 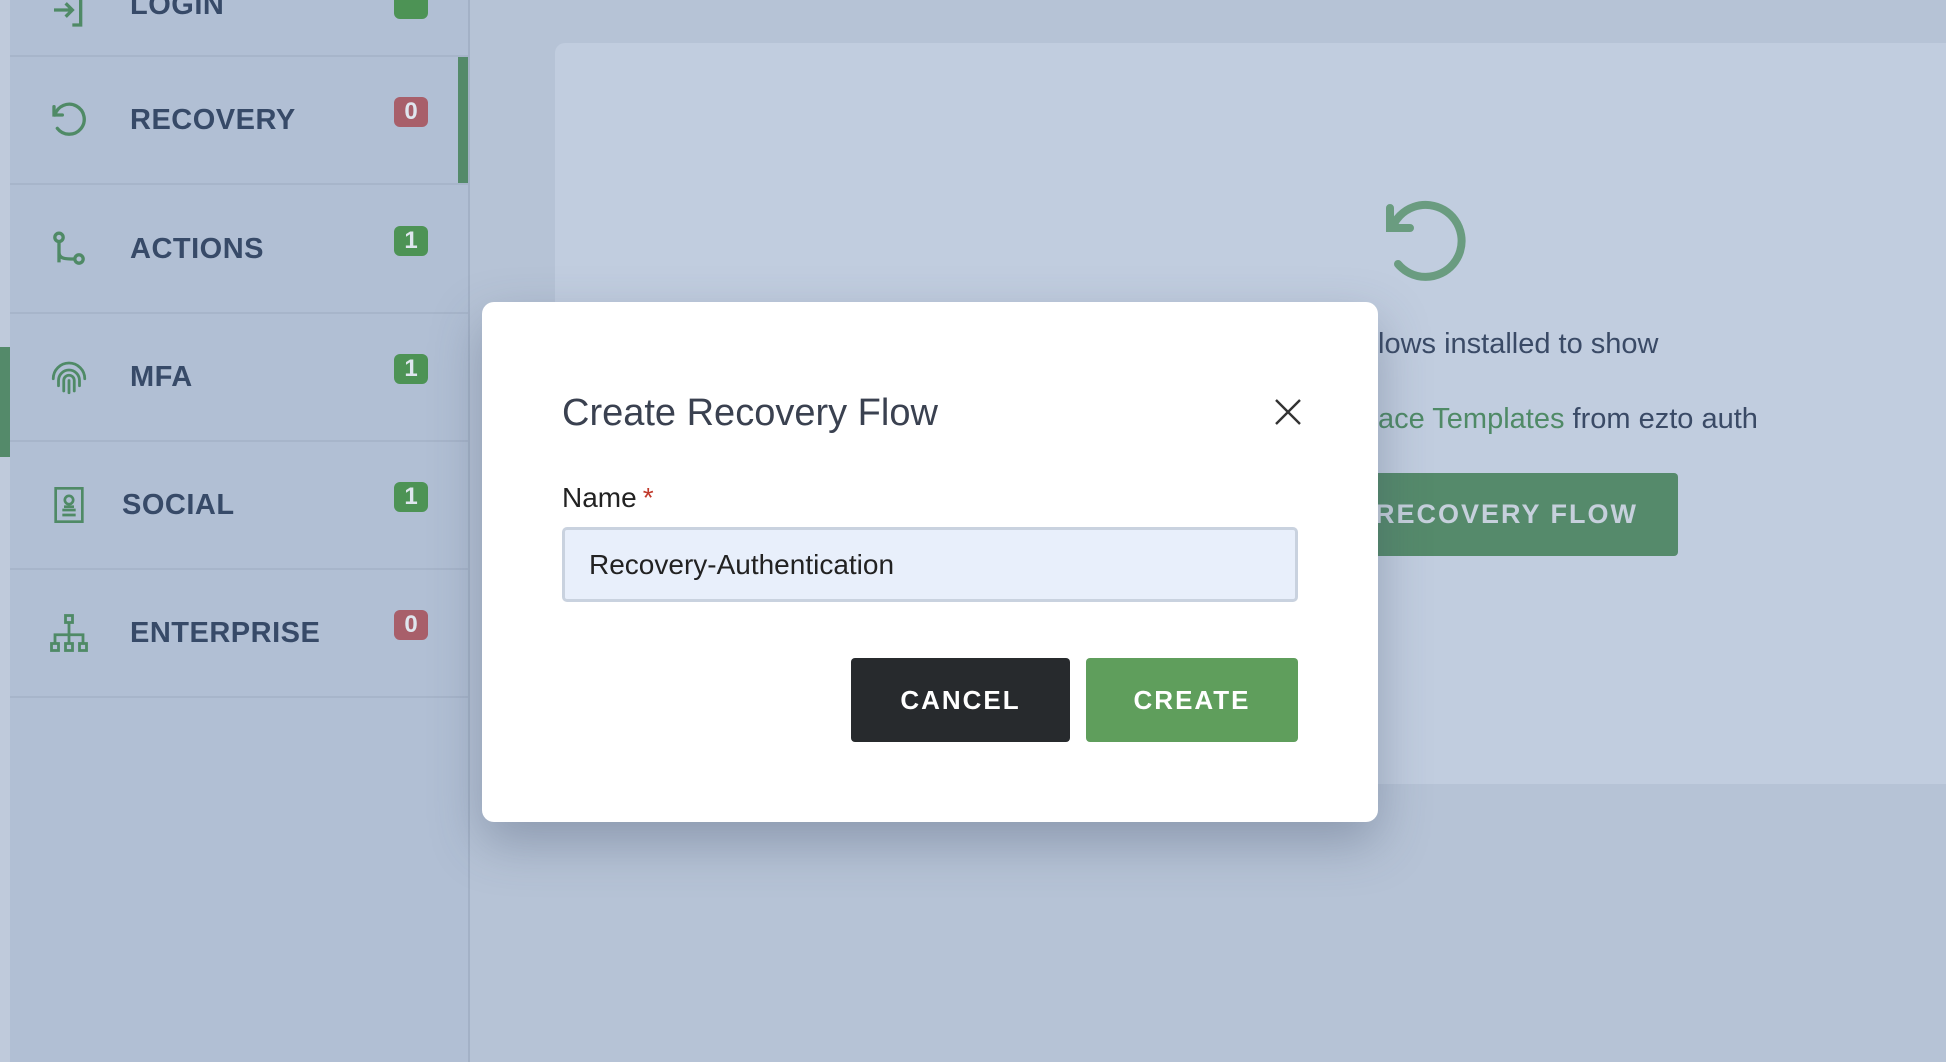 I want to click on social-badge: 1, so click(x=411, y=497).